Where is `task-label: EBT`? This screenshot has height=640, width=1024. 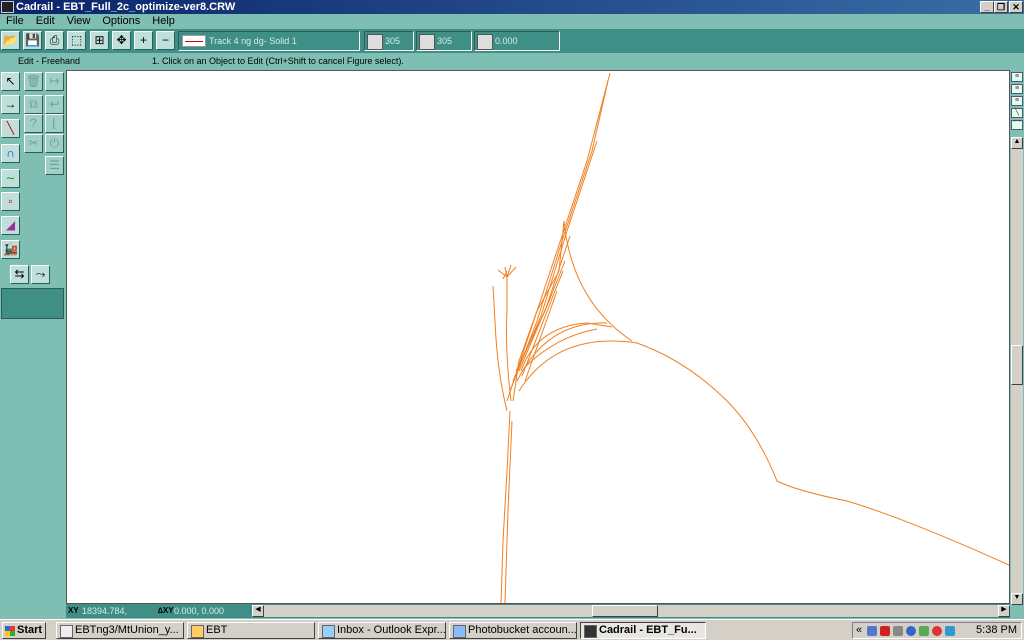 task-label: EBT is located at coordinates (217, 630).